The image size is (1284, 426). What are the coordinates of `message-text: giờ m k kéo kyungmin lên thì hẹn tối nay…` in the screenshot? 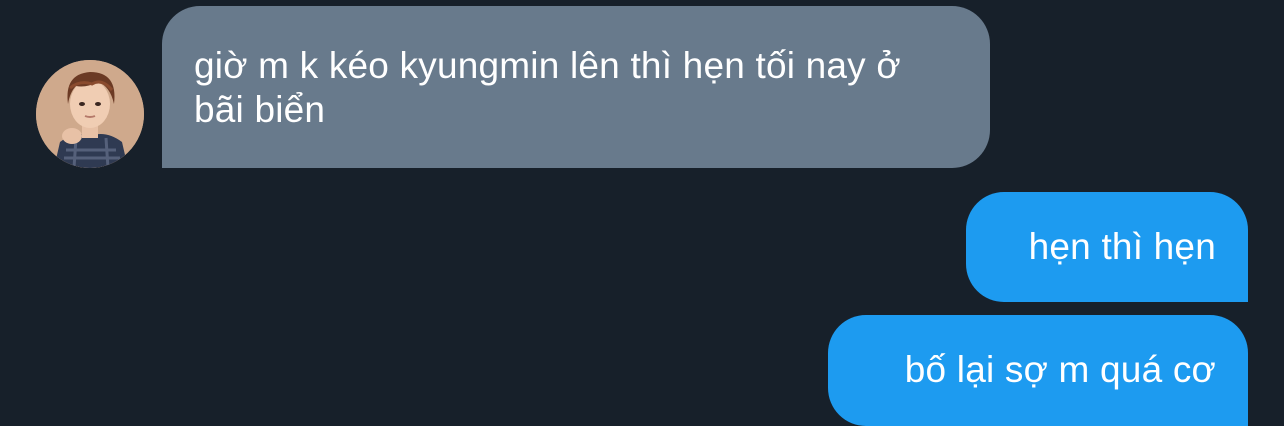 It's located at (547, 87).